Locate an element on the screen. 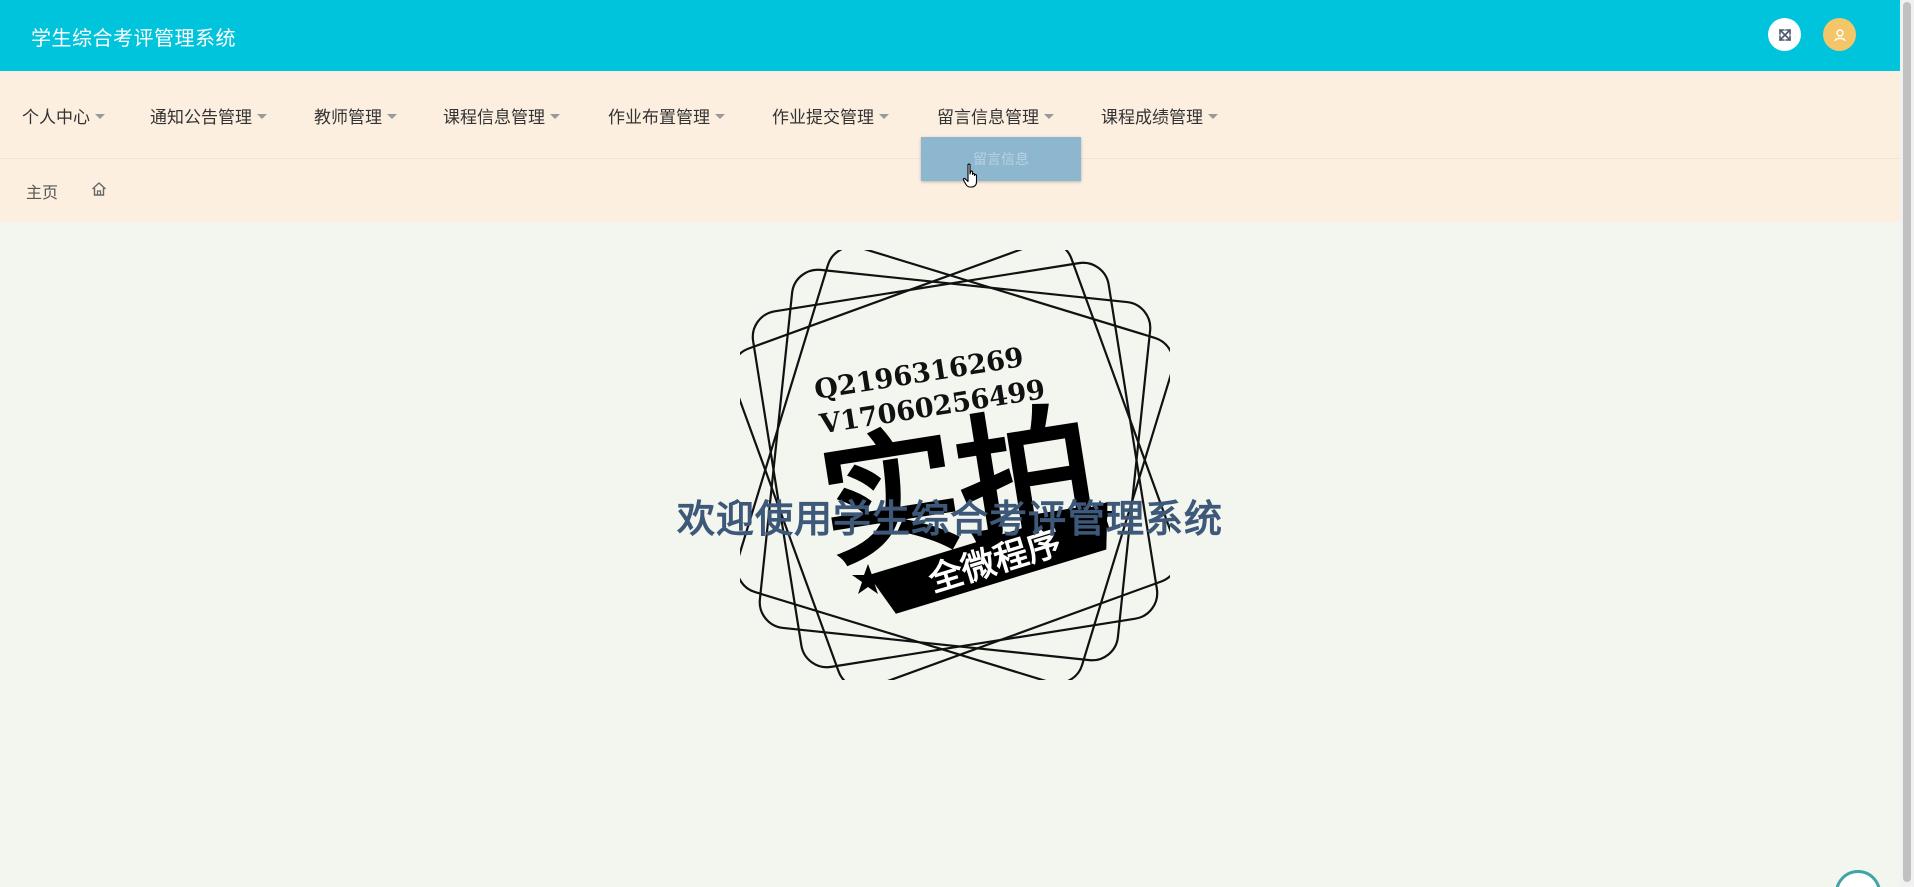 This screenshot has width=1914, height=887. nav-label: 个人中心 is located at coordinates (56, 118).